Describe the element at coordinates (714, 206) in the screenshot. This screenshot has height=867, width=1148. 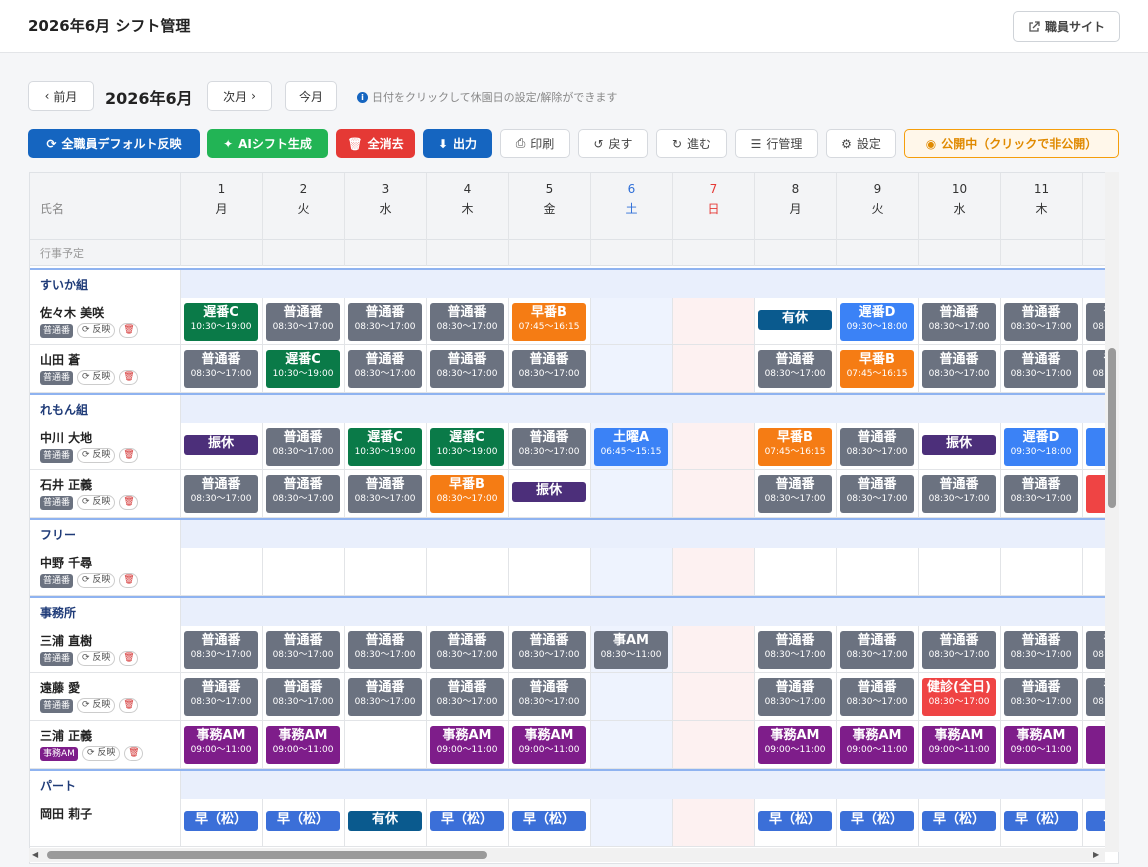
I see `day-header-7: 7日` at that location.